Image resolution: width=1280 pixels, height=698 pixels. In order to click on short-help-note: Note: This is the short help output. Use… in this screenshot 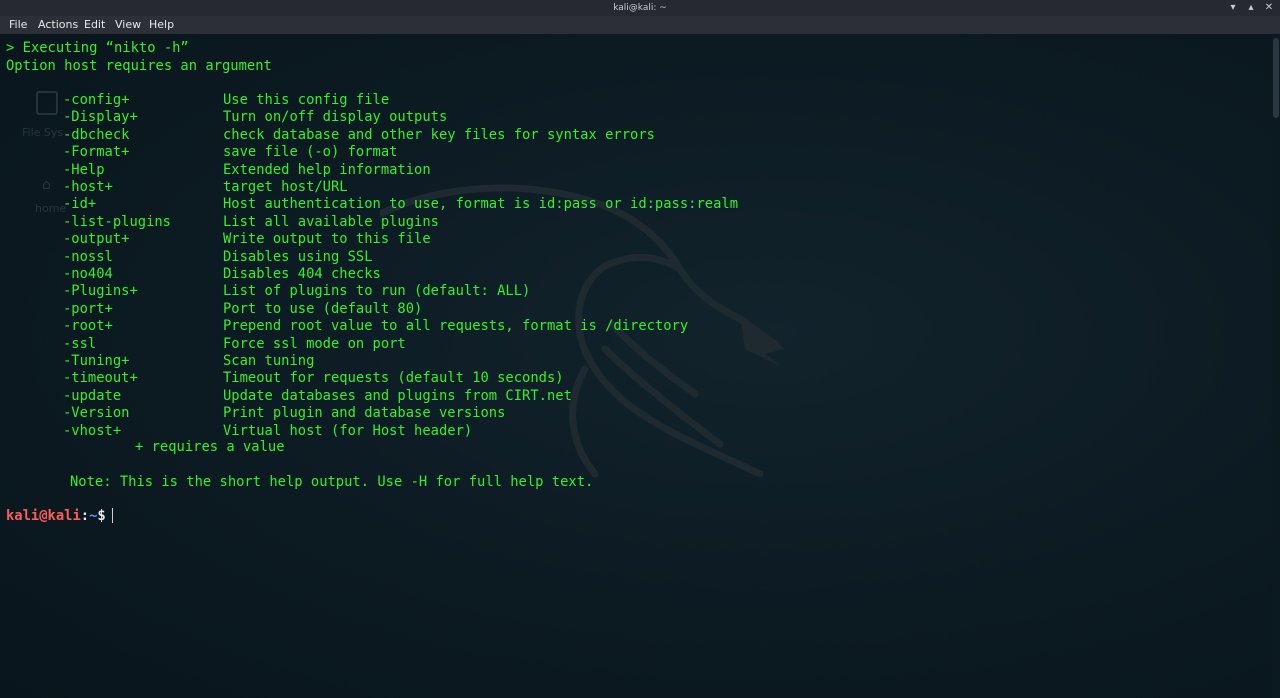, I will do `click(332, 482)`.